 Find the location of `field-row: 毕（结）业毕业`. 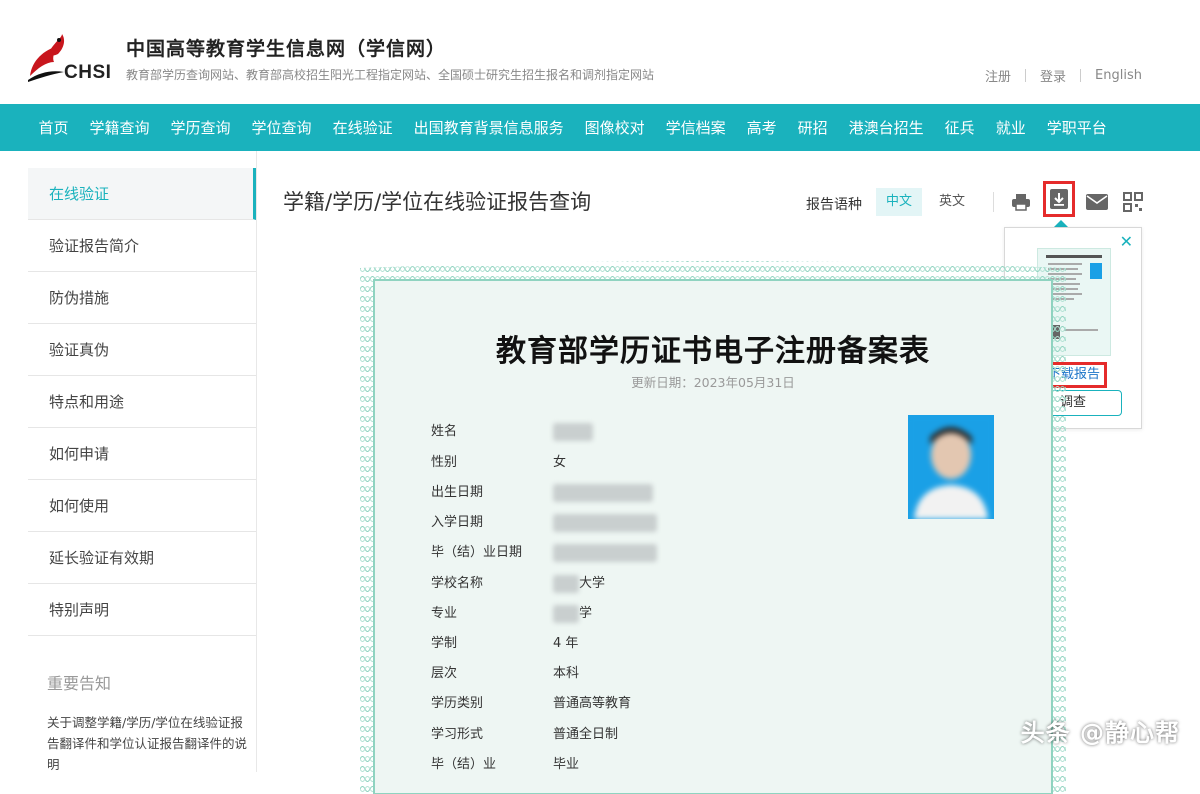

field-row: 毕（结）业毕业 is located at coordinates (505, 762).